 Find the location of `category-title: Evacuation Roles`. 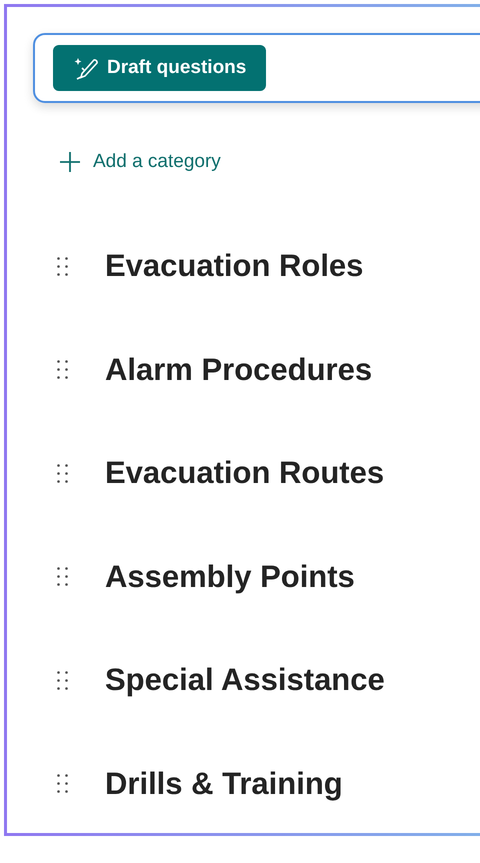

category-title: Evacuation Roles is located at coordinates (234, 266).